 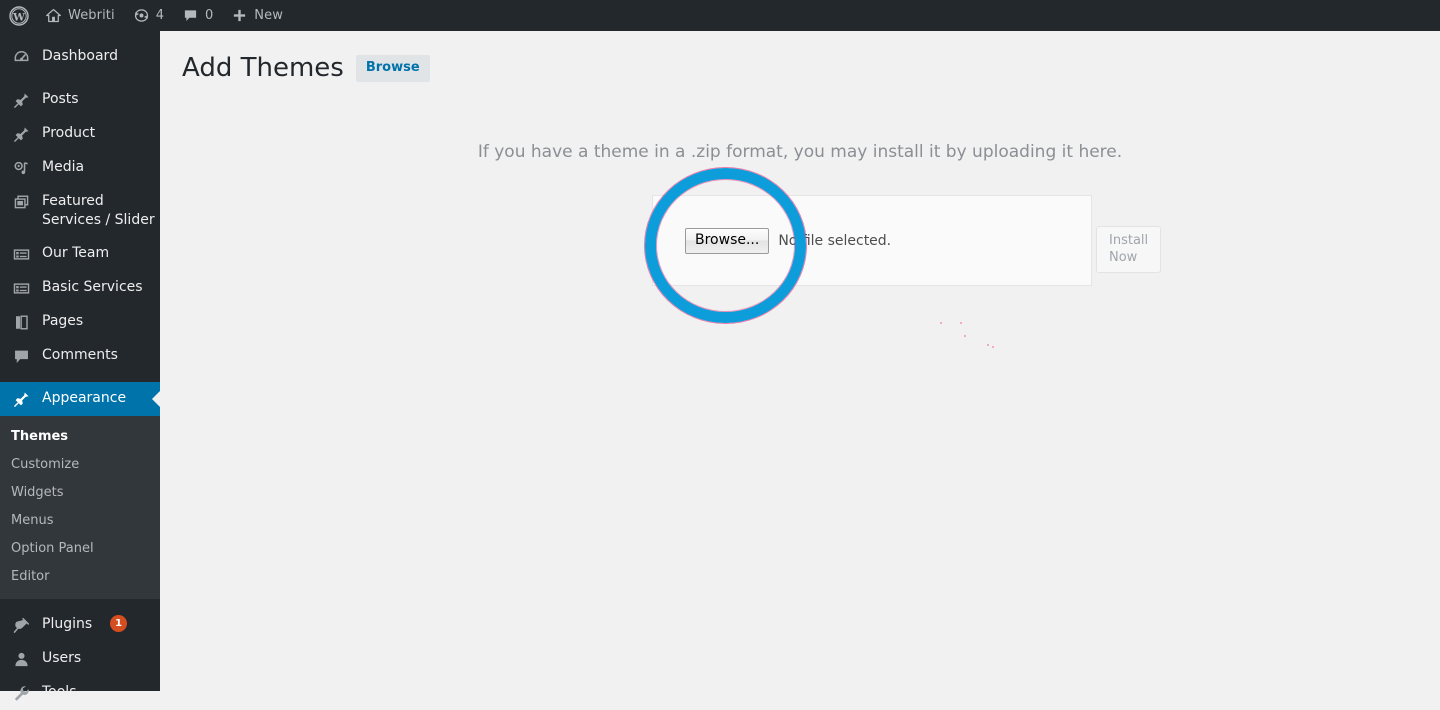 I want to click on install-now-button: Install Now, so click(x=1129, y=249).